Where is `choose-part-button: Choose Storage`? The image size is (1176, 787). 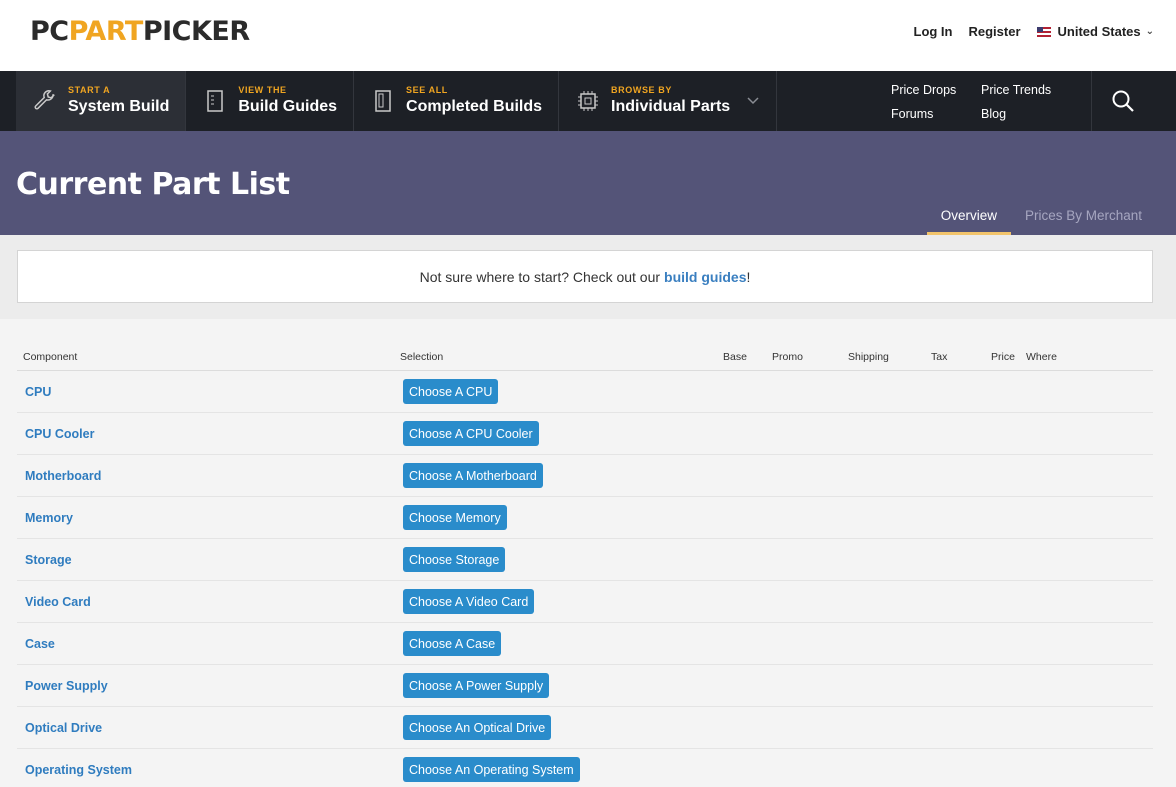 choose-part-button: Choose Storage is located at coordinates (454, 559).